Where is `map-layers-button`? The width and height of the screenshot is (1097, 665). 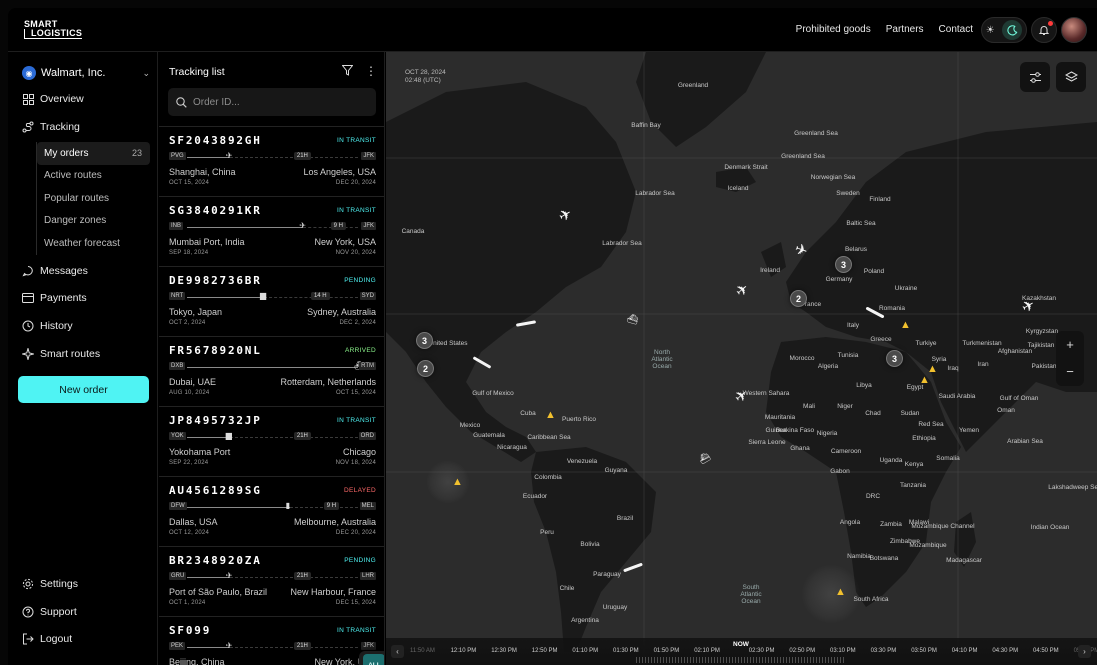
map-layers-button is located at coordinates (1071, 77).